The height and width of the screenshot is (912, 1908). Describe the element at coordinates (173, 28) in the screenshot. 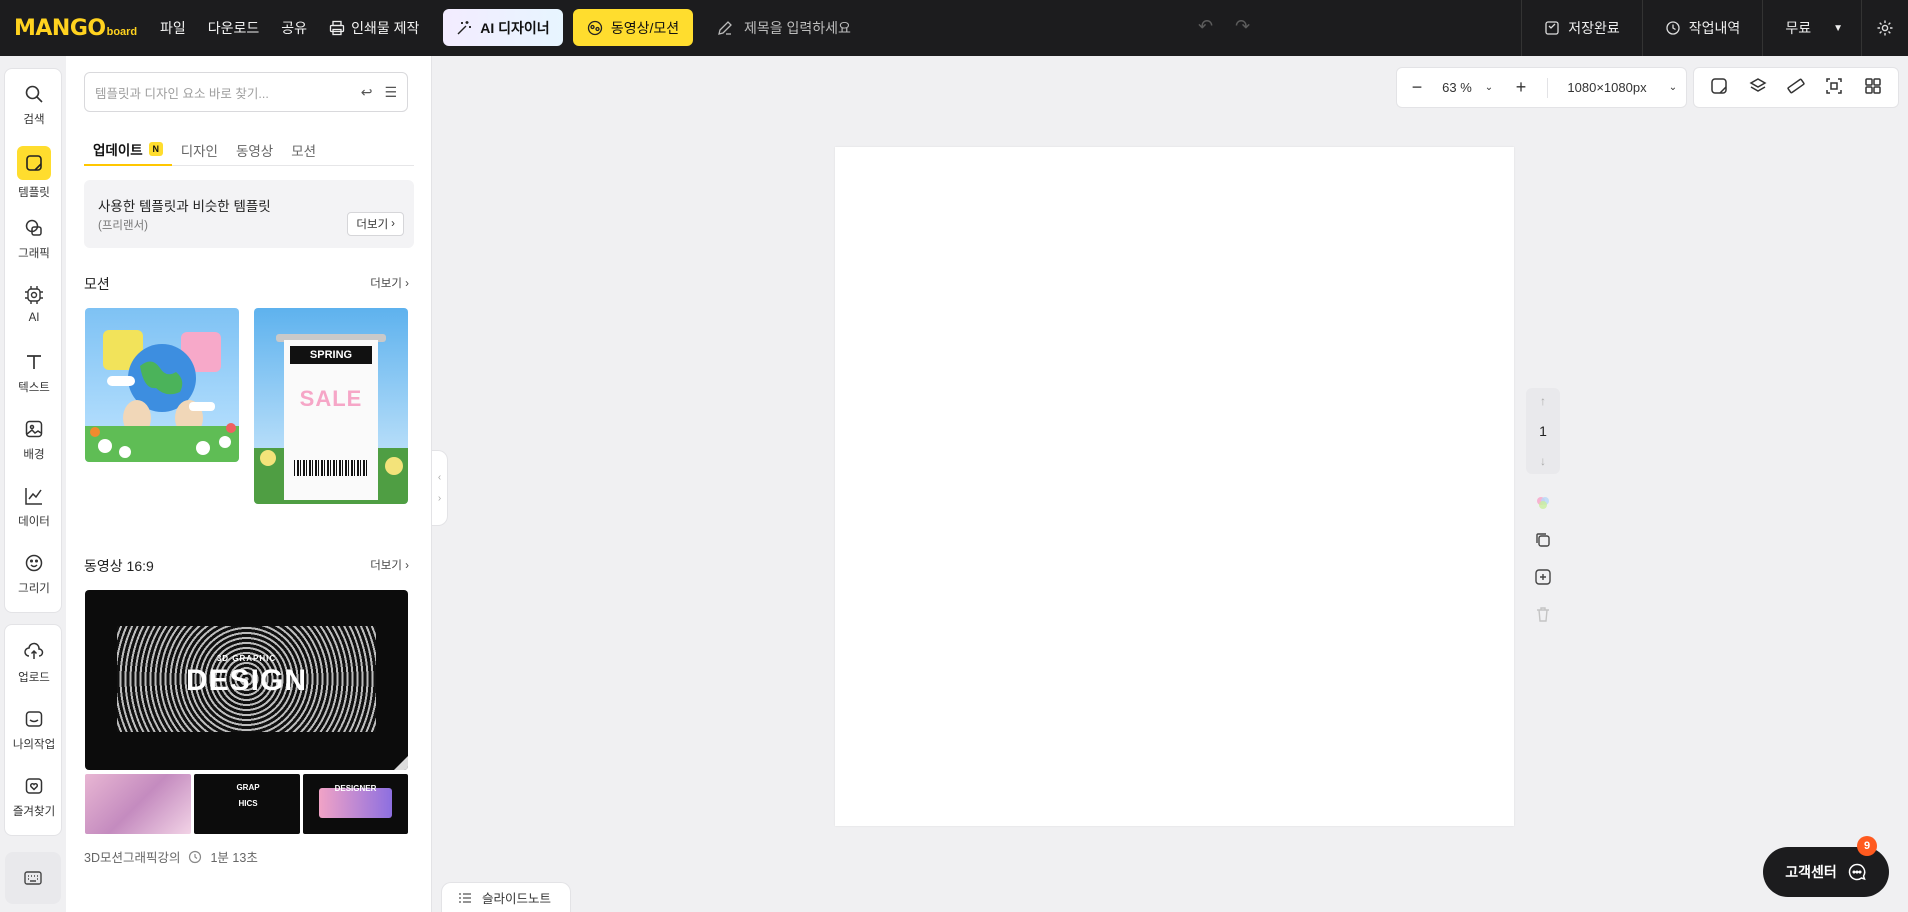

I see `menu-file: 파일` at that location.